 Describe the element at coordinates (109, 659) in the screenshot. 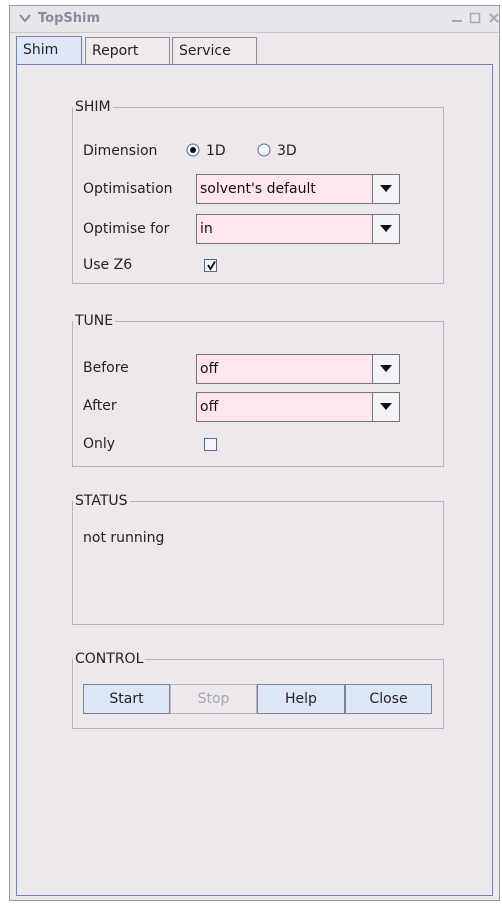

I see `control-group-title: CONTROL` at that location.